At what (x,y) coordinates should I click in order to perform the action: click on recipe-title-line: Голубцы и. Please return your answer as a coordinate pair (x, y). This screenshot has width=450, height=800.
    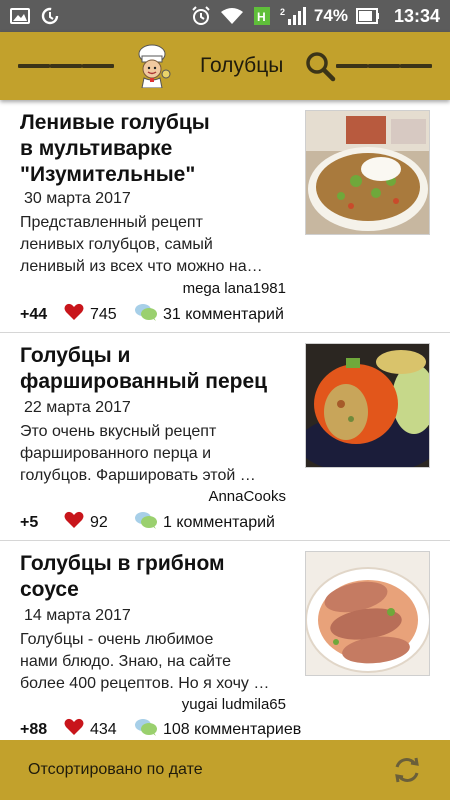
    Looking at the image, I should click on (75, 355).